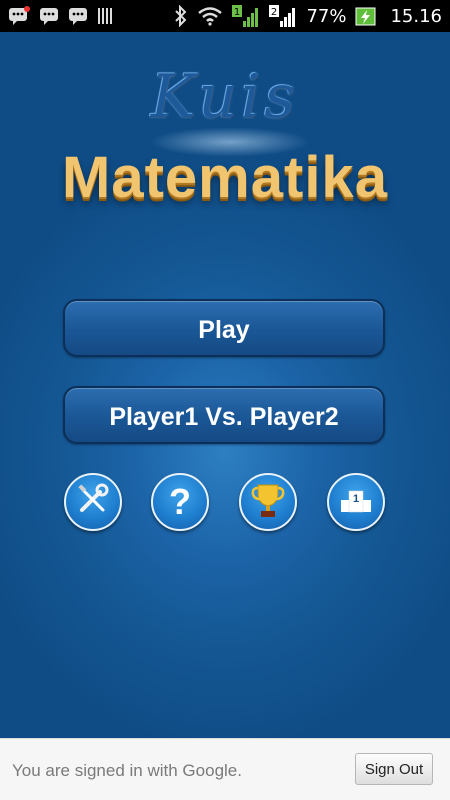 Image resolution: width=450 pixels, height=800 pixels. I want to click on trophy-icon, so click(268, 502).